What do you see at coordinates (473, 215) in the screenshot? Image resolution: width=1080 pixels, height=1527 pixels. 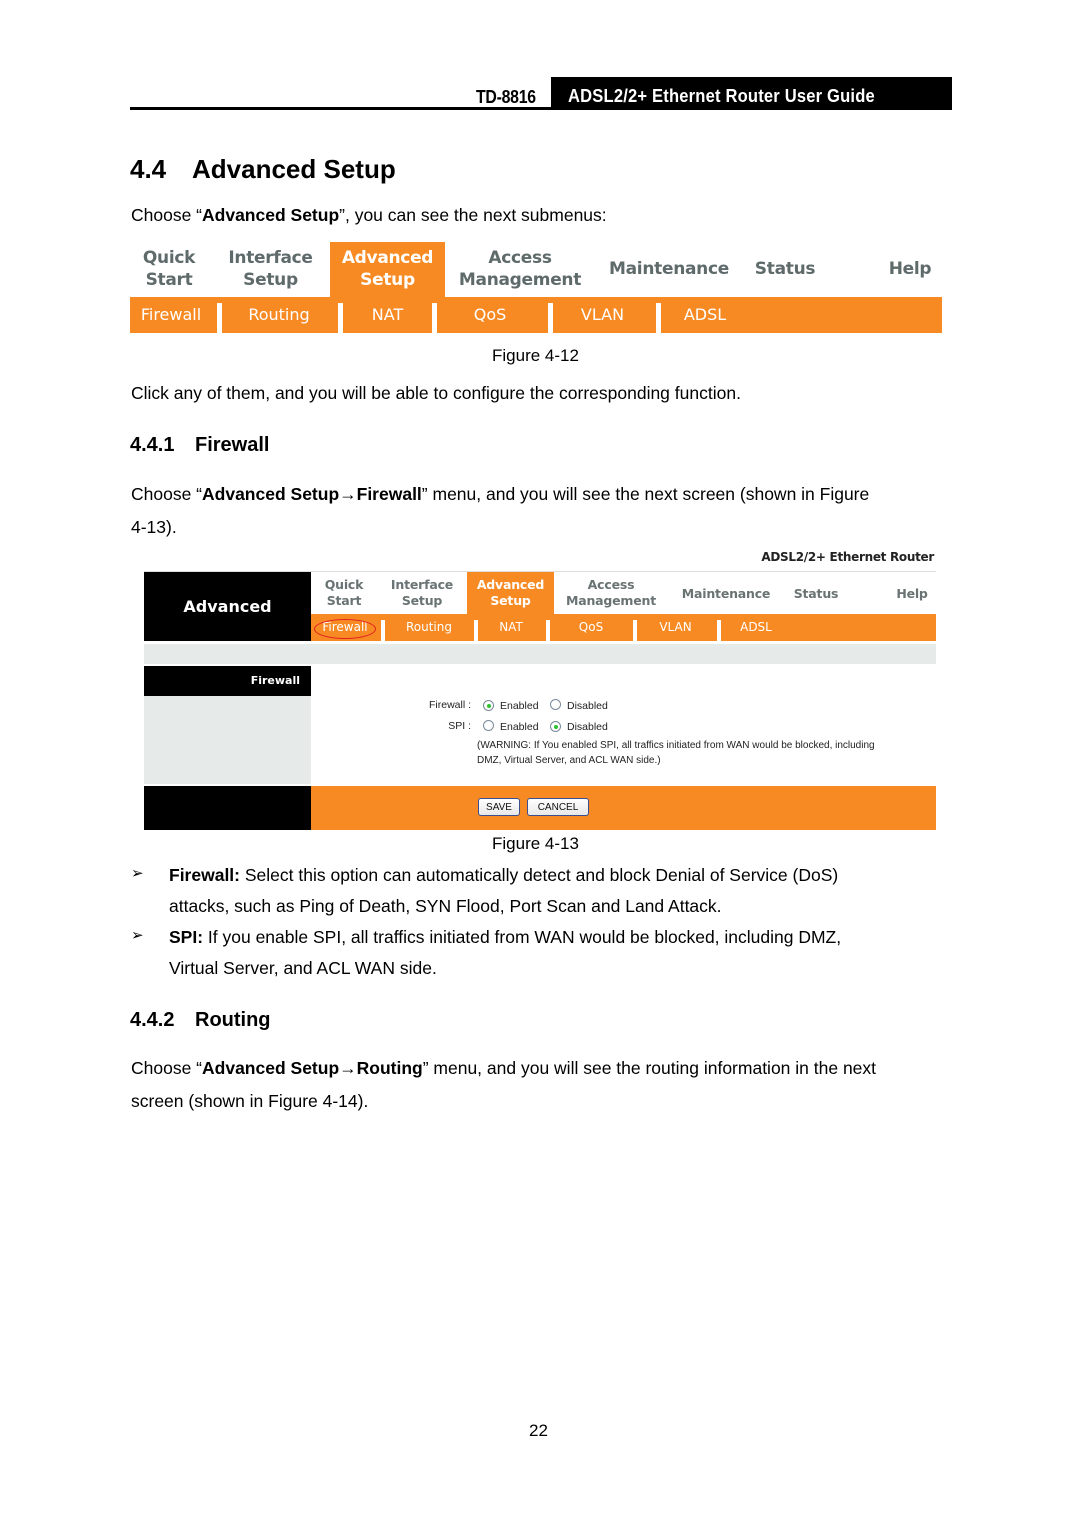 I see `intro-suffix: ”, you can see the next submenus:` at bounding box center [473, 215].